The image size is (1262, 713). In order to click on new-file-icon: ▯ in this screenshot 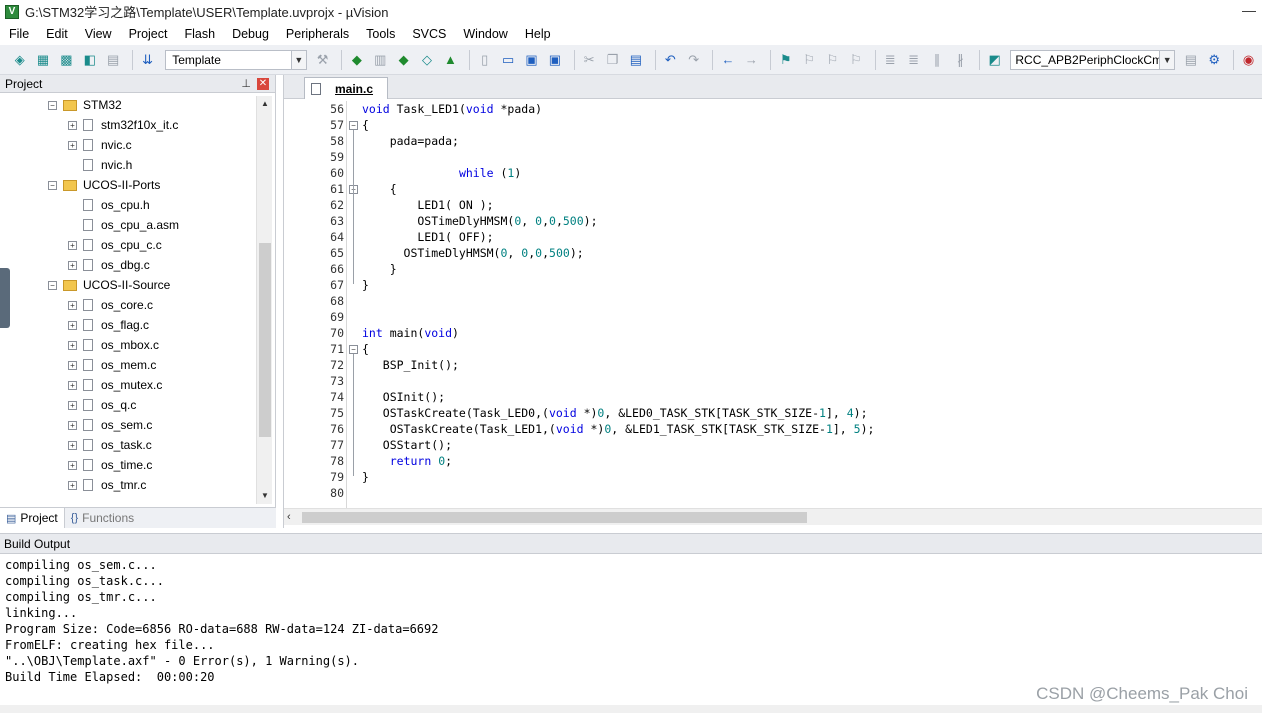, I will do `click(484, 60)`.